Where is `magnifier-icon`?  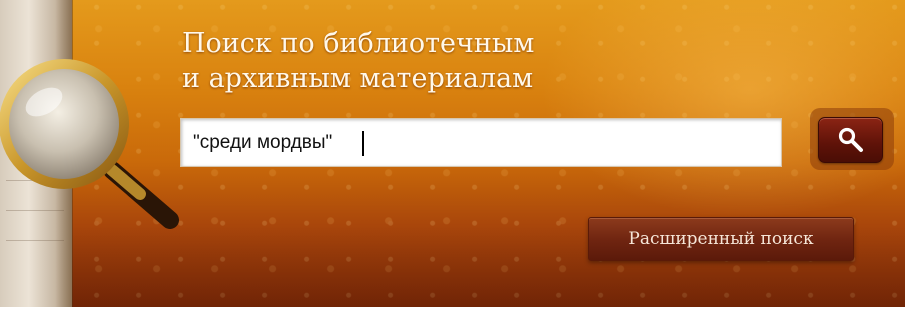 magnifier-icon is located at coordinates (89, 144).